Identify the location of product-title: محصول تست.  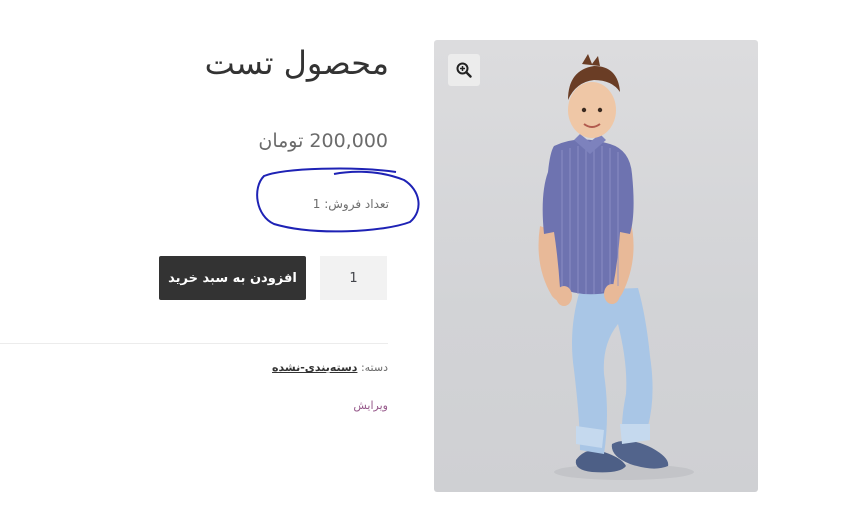
(296, 63).